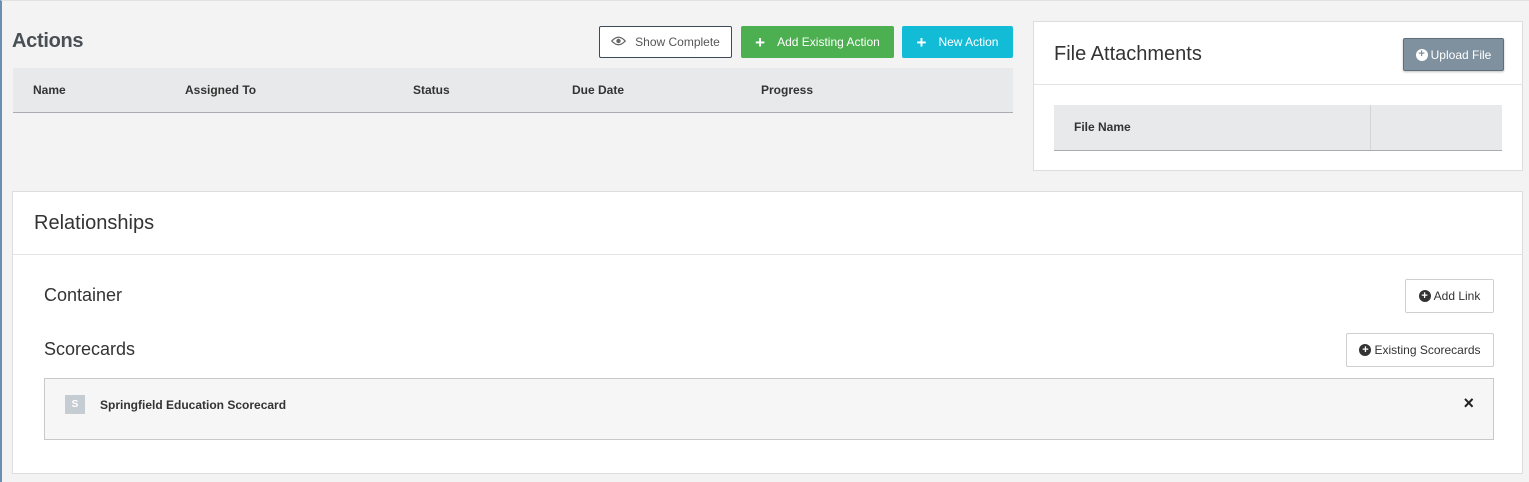 The image size is (1529, 482). Describe the element at coordinates (431, 90) in the screenshot. I see `column-header-status: Status` at that location.